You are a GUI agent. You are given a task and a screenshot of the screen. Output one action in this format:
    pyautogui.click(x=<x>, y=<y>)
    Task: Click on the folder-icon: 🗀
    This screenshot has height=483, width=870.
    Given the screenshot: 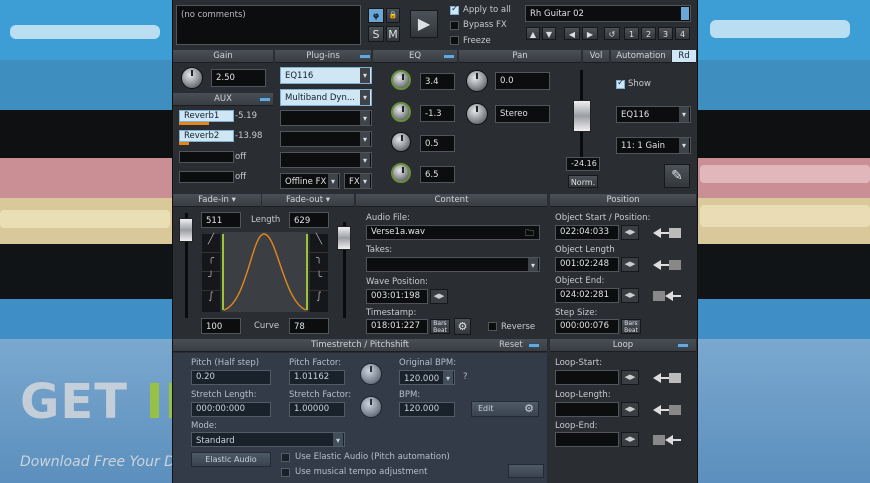 What is the action you would take?
    pyautogui.click(x=531, y=232)
    